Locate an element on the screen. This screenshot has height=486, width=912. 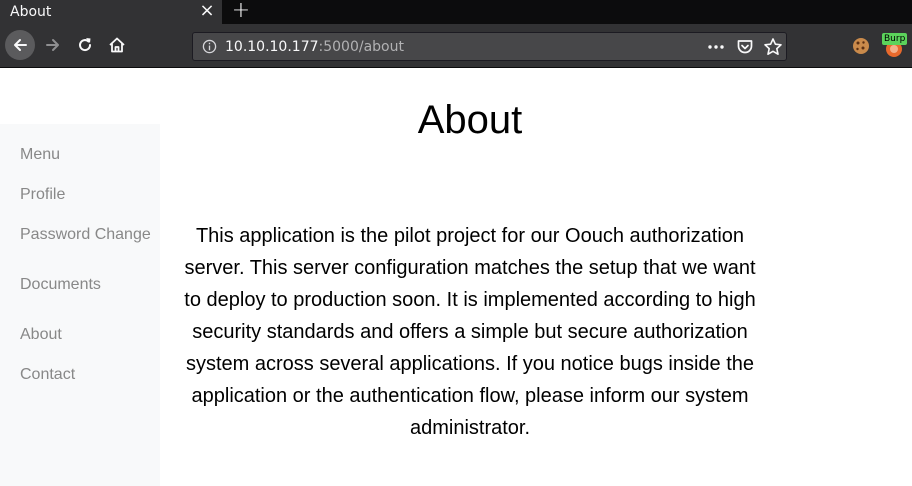
reload-button is located at coordinates (85, 45).